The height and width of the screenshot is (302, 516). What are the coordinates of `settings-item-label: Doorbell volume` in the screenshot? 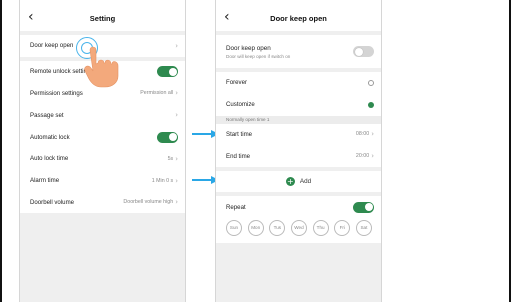 It's located at (52, 202).